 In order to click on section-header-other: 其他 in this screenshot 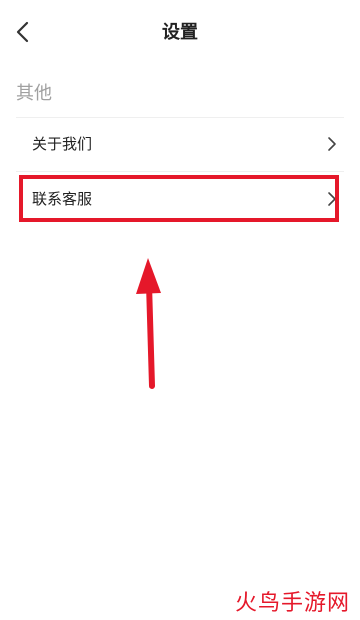, I will do `click(34, 93)`.